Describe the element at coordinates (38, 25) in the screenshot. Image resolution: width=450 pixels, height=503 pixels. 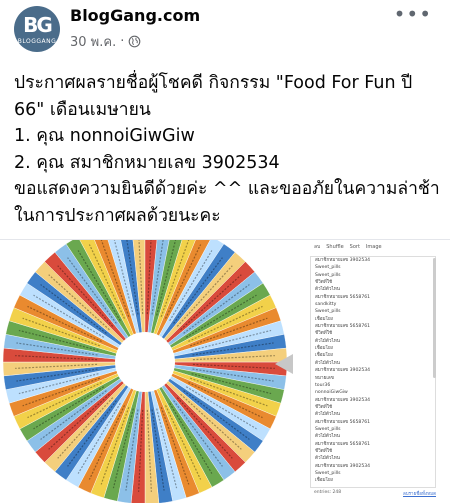
I see `bloggang-logo-icon: BG` at that location.